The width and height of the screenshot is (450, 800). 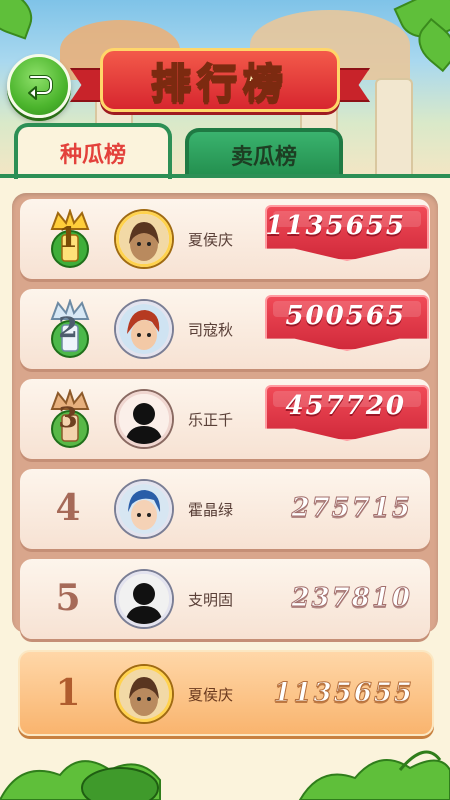 What do you see at coordinates (68, 693) in the screenshot?
I see `my-rank-number: 1` at bounding box center [68, 693].